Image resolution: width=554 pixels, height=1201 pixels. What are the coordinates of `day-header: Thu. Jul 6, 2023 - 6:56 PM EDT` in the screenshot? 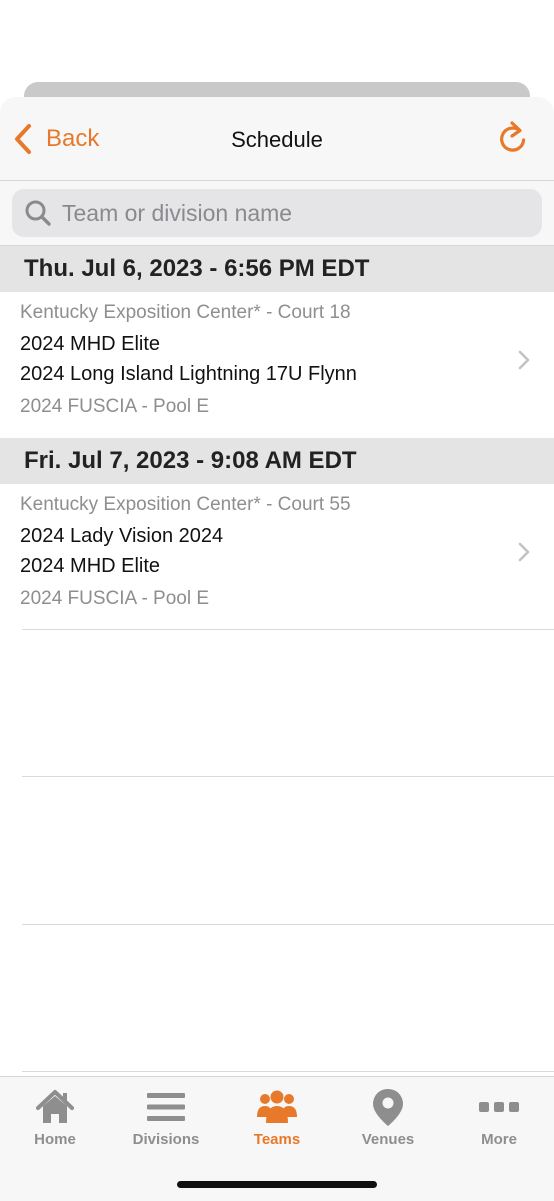 It's located at (277, 269).